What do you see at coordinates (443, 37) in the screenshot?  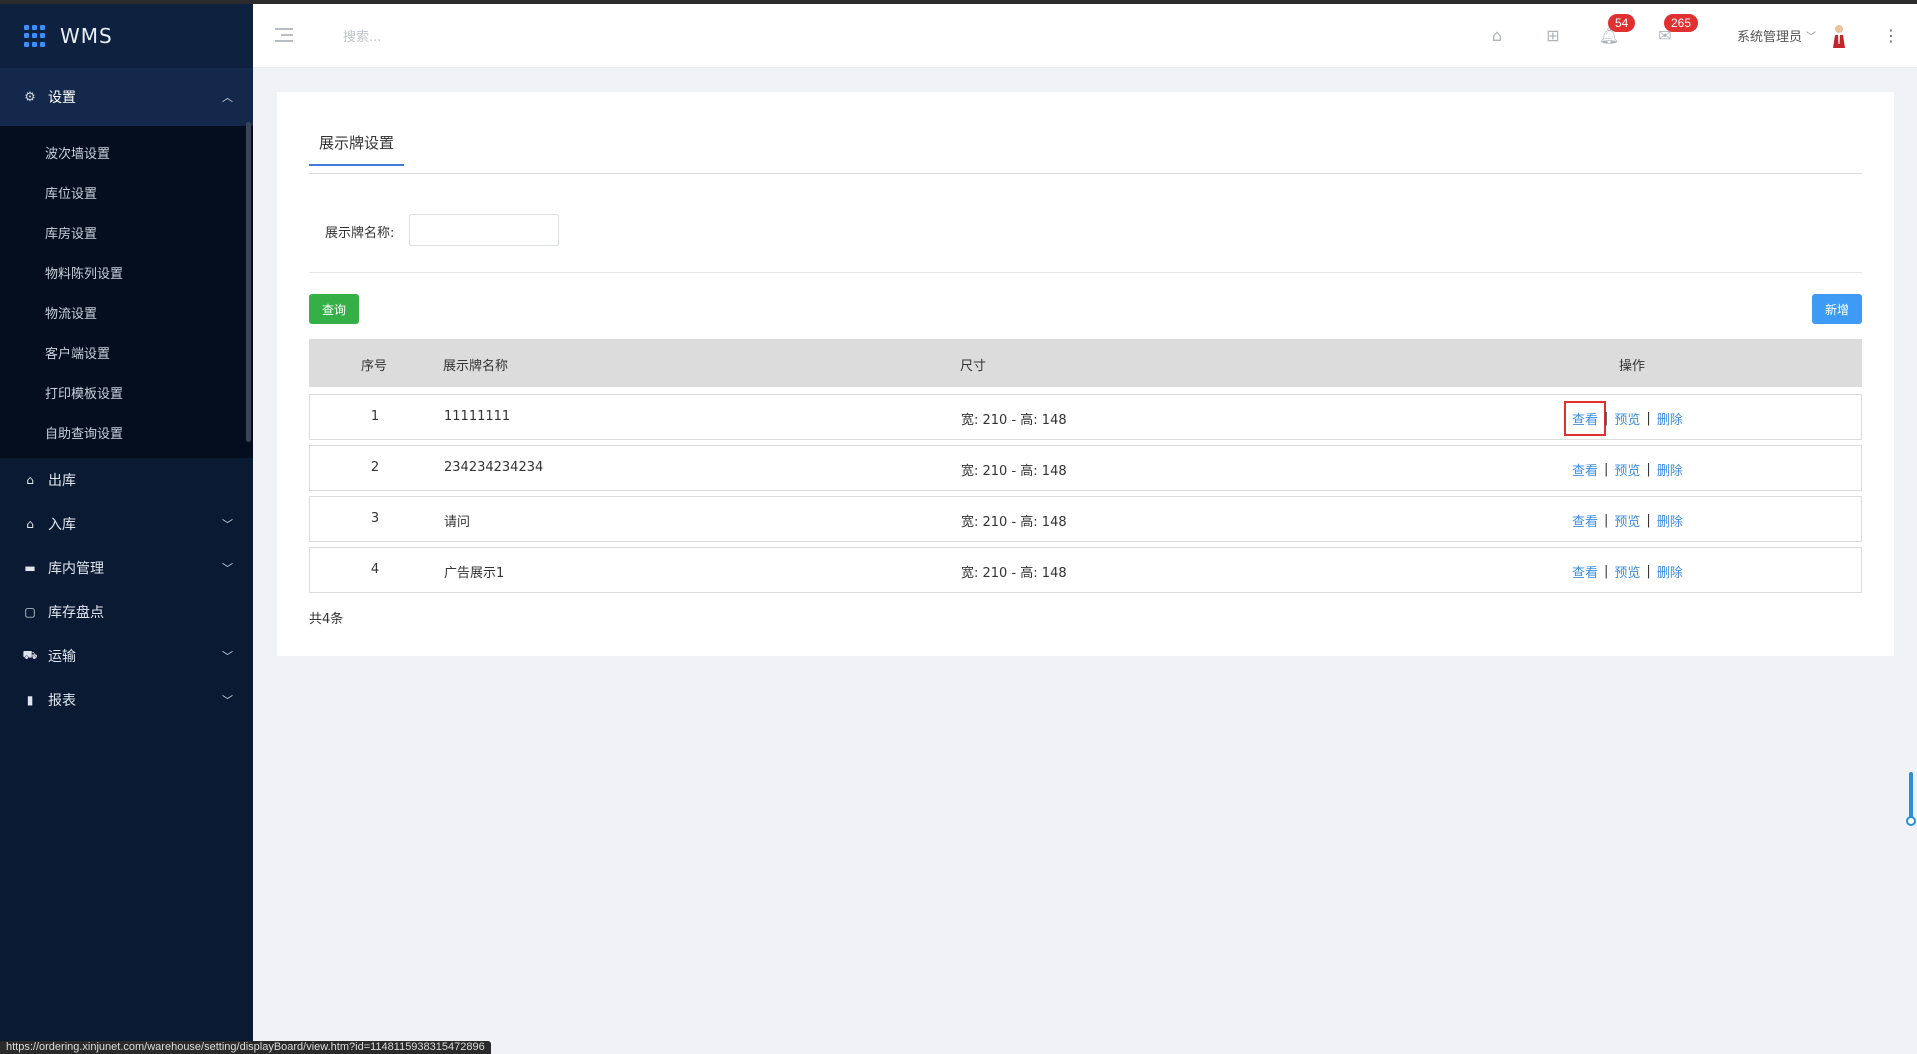 I see `search-input` at bounding box center [443, 37].